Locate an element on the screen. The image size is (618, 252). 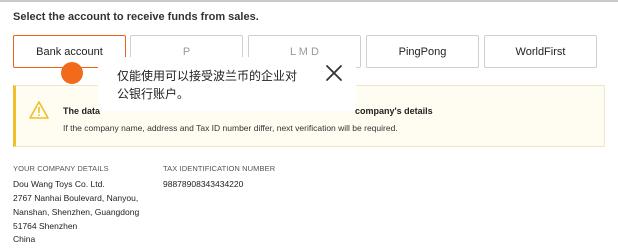
close-icon is located at coordinates (334, 73).